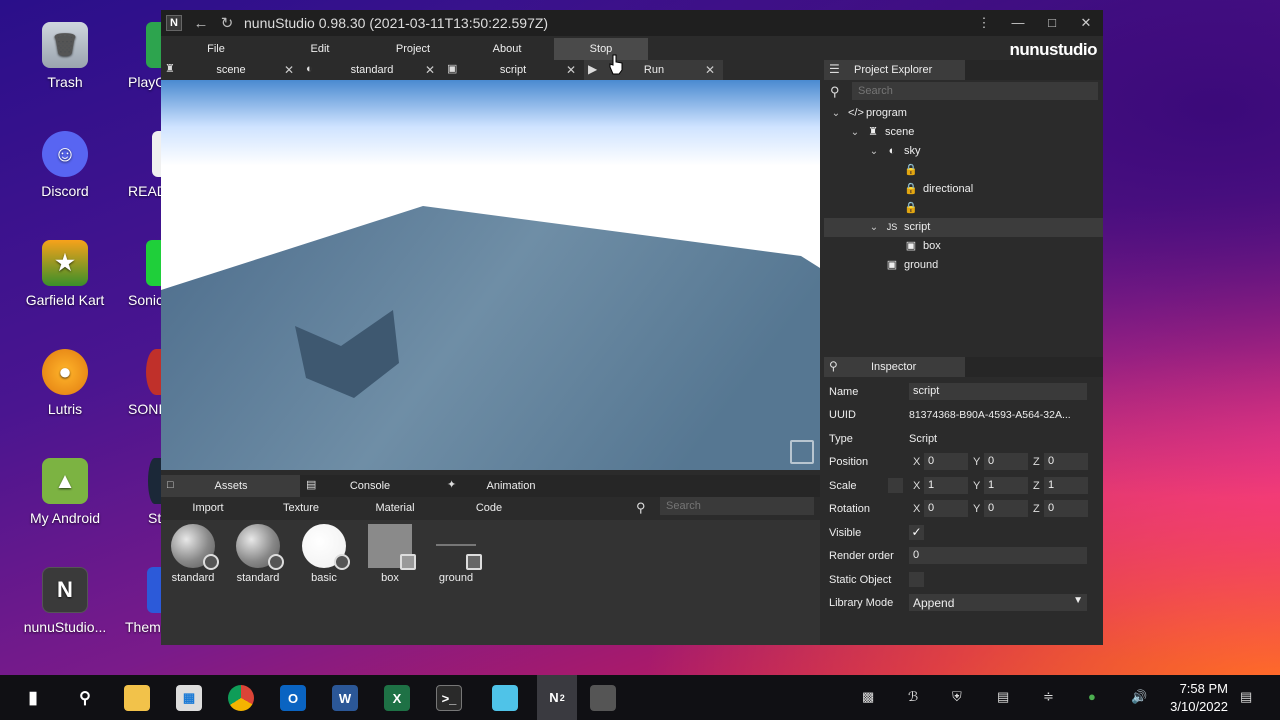 This screenshot has width=1280, height=720. What do you see at coordinates (293, 698) in the screenshot?
I see `outlook-icon: O` at bounding box center [293, 698].